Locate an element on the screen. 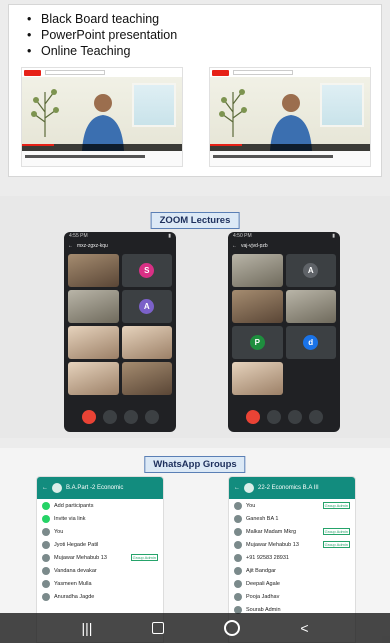 Image resolution: width=390 pixels, height=643 pixels. participant-row: Yasmeen Mulla is located at coordinates (100, 583).